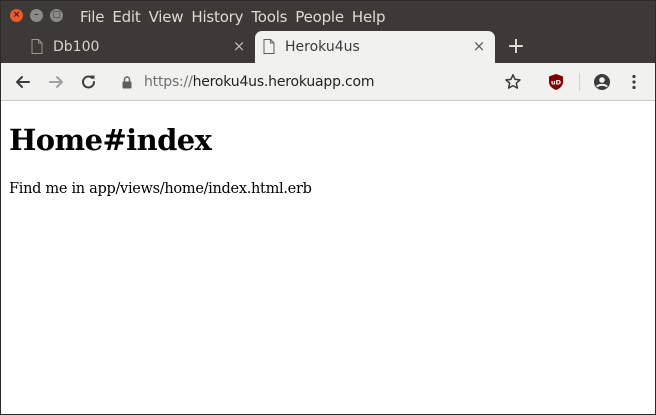 This screenshot has width=656, height=415. I want to click on menu-icon, so click(634, 82).